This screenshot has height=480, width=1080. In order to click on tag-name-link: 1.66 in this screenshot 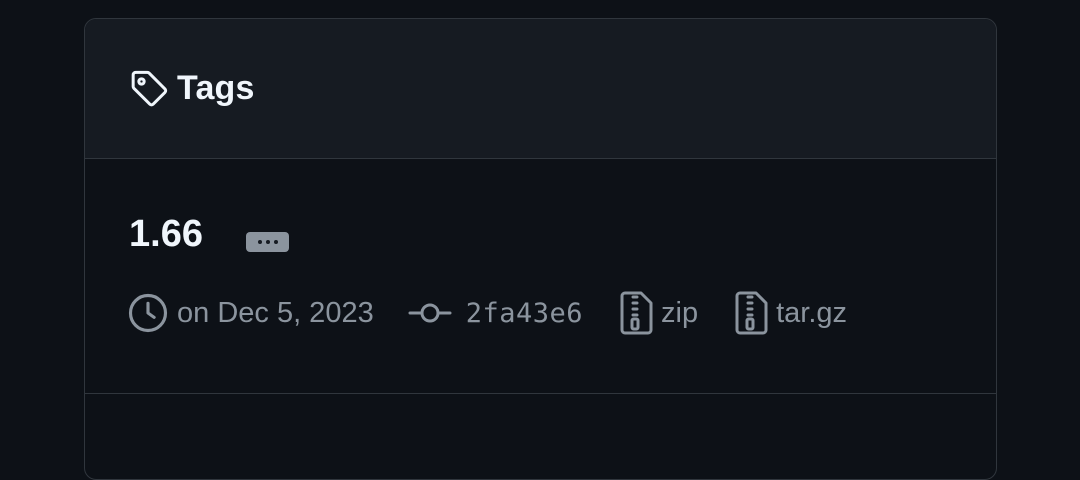, I will do `click(166, 234)`.